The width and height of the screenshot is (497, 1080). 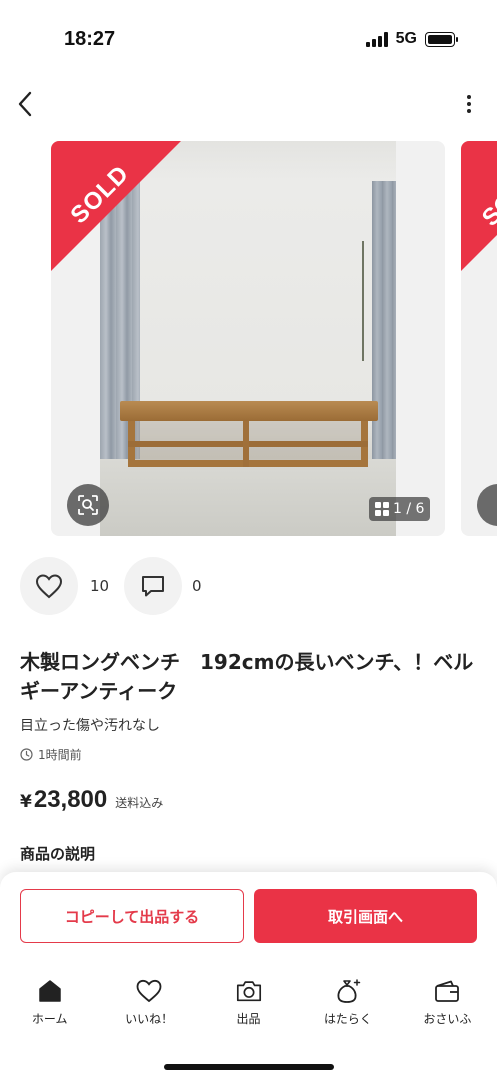 I want to click on clock-icon, so click(x=26, y=754).